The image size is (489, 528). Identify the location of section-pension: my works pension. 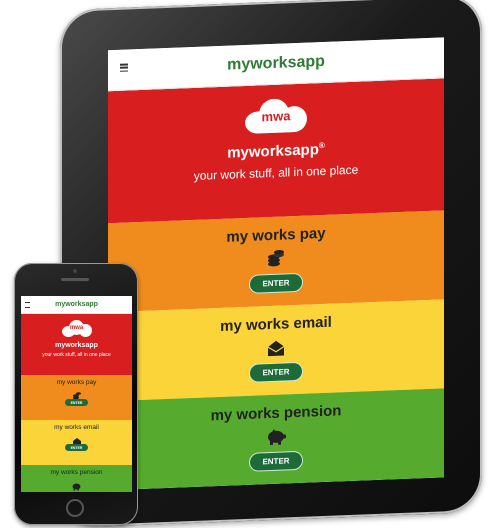
(76, 478).